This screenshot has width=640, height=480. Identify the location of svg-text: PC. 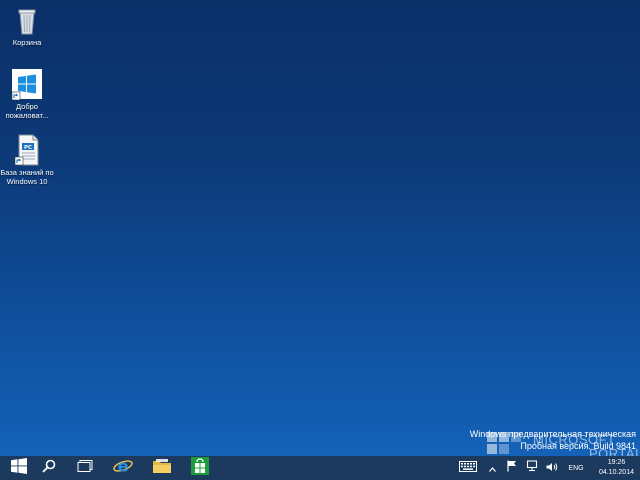
(28, 148).